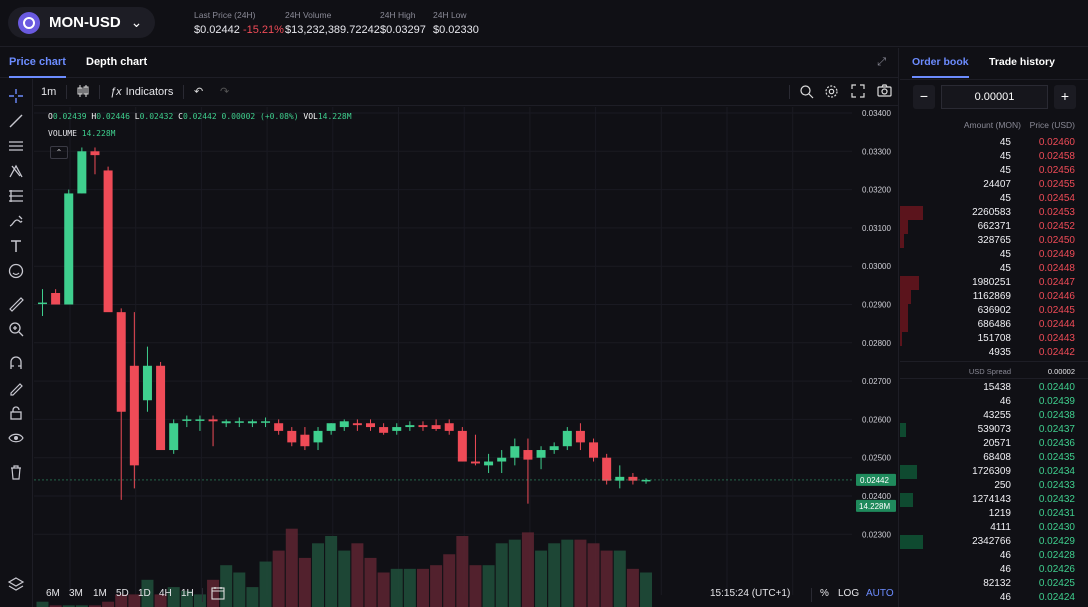  What do you see at coordinates (1005, 597) in the screenshot?
I see `amount-cell: 46` at bounding box center [1005, 597].